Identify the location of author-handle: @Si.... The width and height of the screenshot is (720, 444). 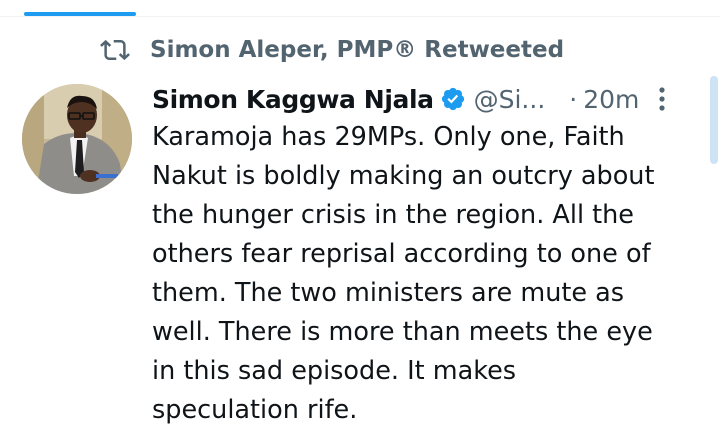
(510, 99).